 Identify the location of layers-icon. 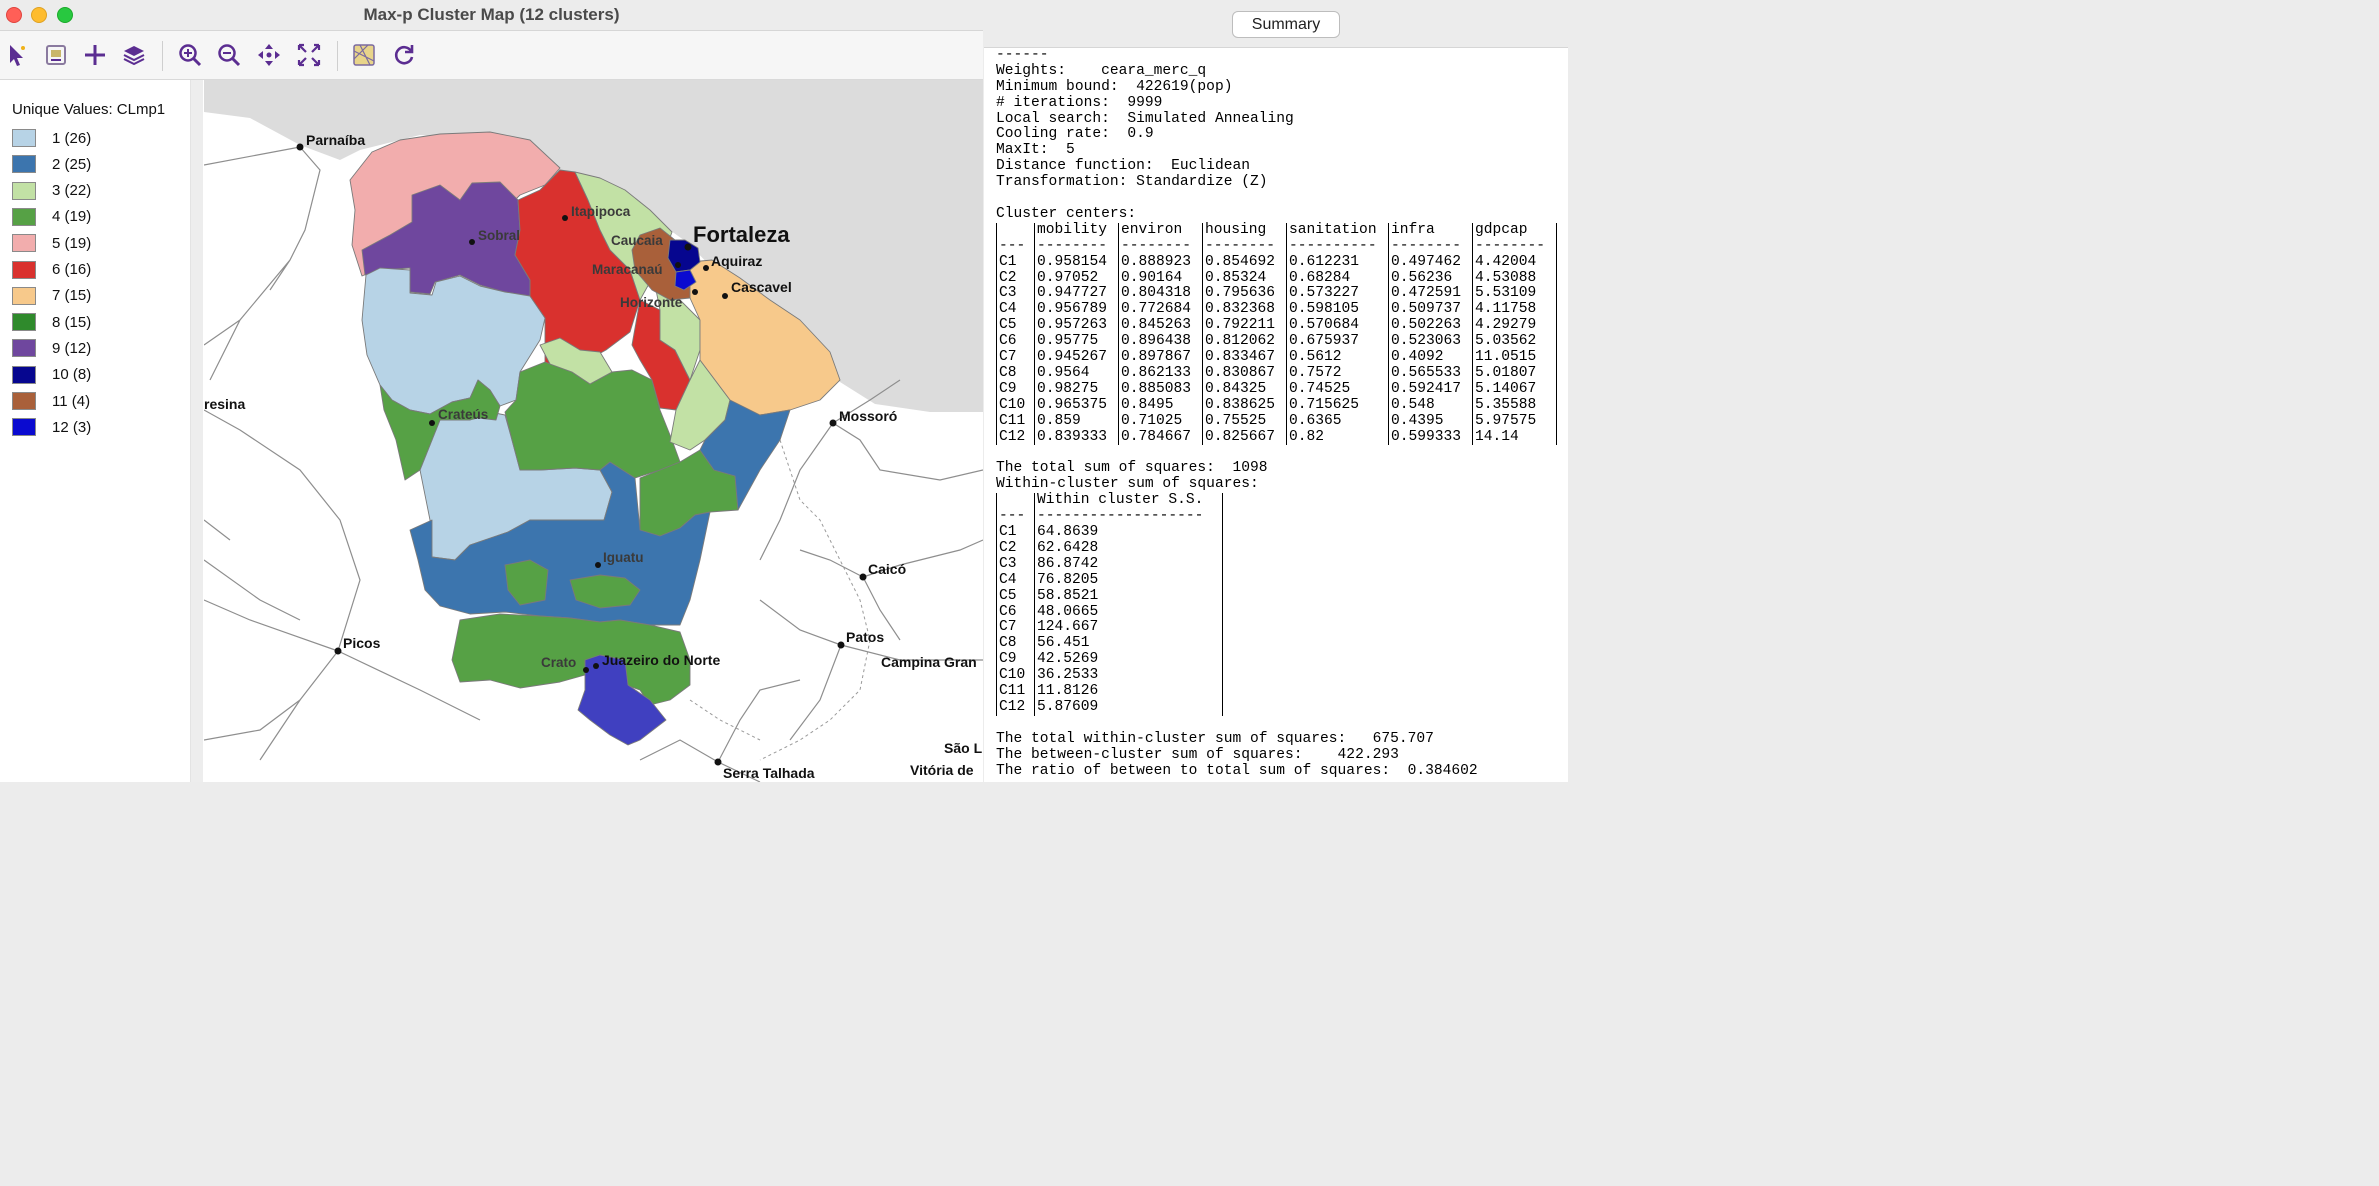
(134, 55).